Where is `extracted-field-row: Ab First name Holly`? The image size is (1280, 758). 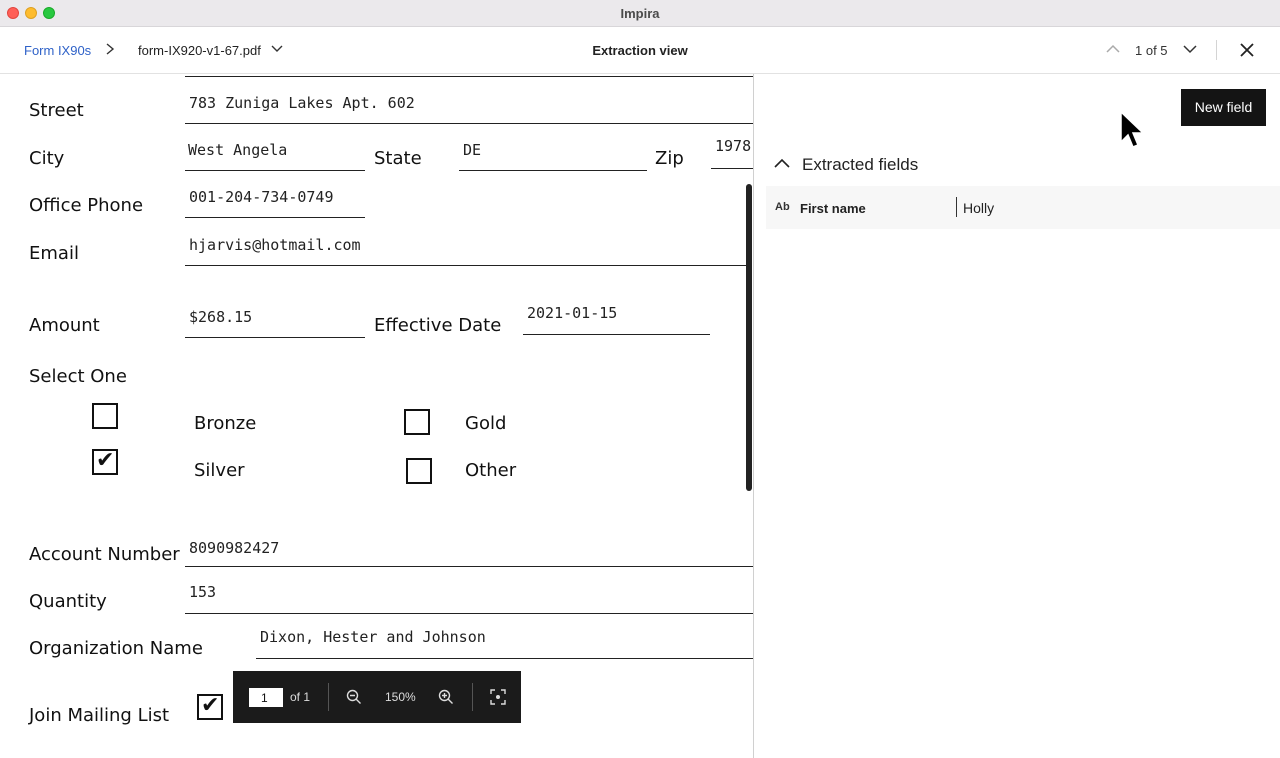 extracted-field-row: Ab First name Holly is located at coordinates (1023, 207).